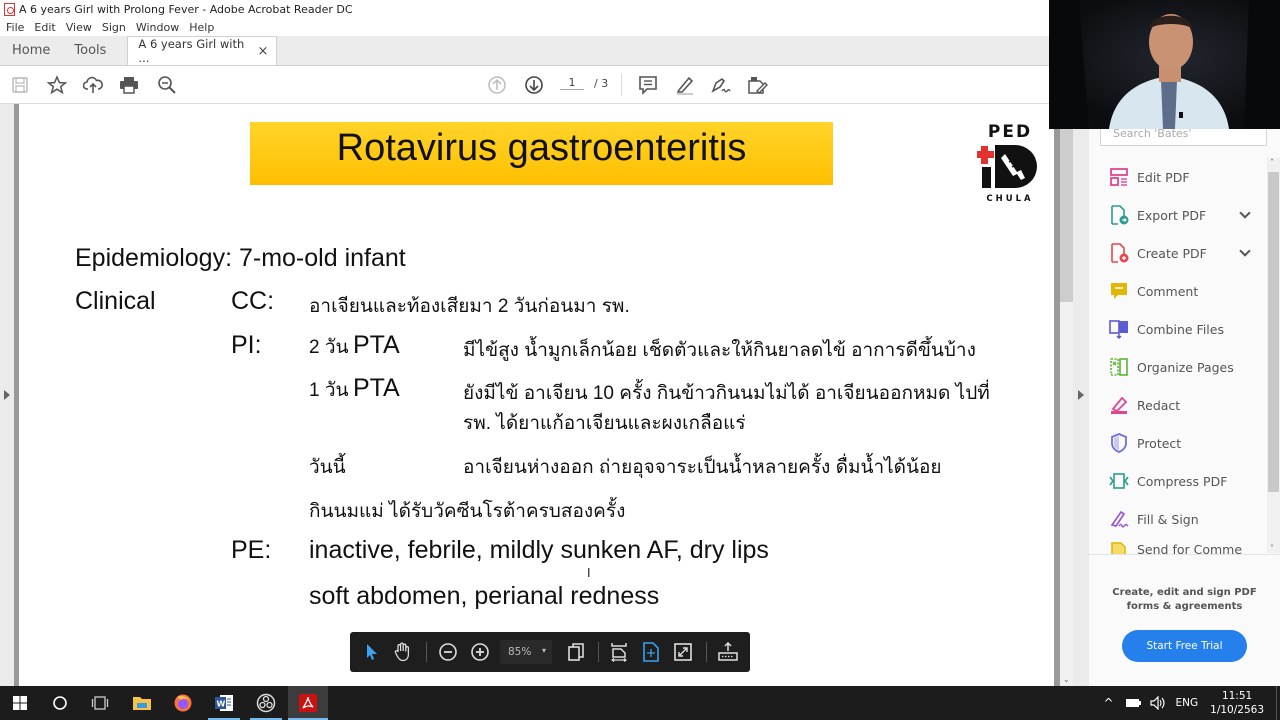 The height and width of the screenshot is (720, 1280). I want to click on pi-day-today: วันนี้, so click(327, 467).